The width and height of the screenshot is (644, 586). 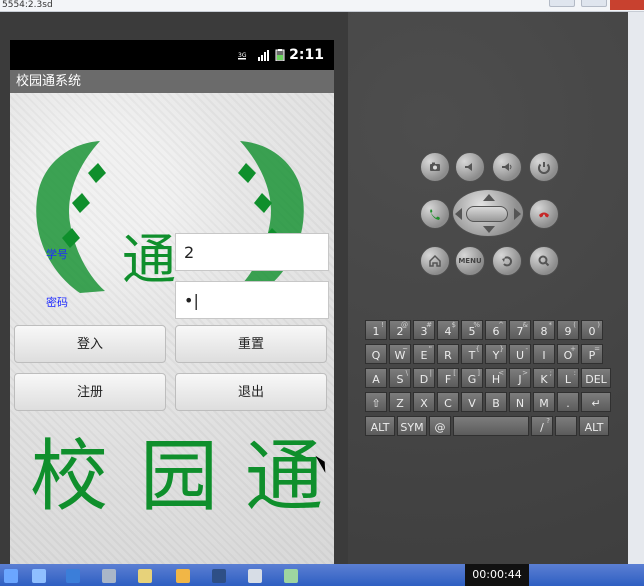 I want to click on student-id-input: 2, so click(x=252, y=252).